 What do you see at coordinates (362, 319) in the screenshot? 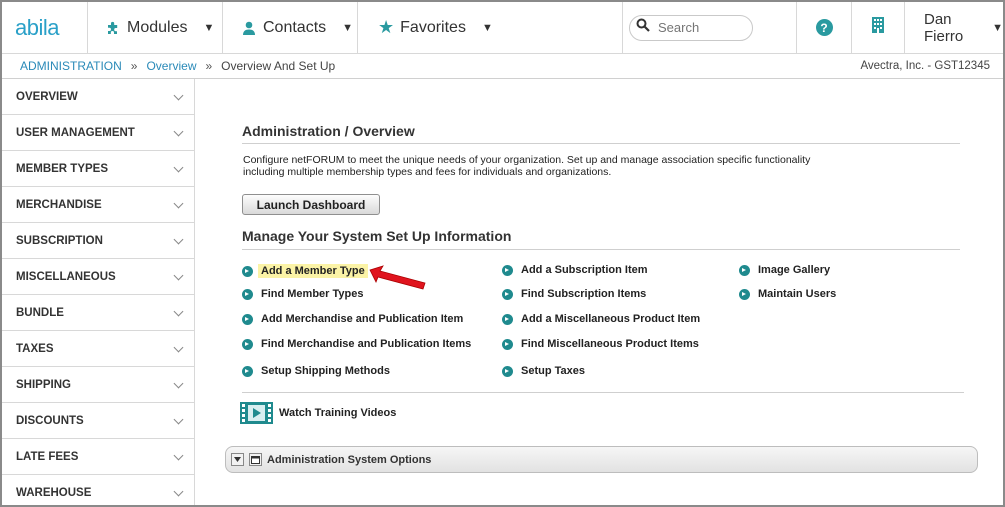
I see `link-label: Add Merchandise and Publication Item` at bounding box center [362, 319].